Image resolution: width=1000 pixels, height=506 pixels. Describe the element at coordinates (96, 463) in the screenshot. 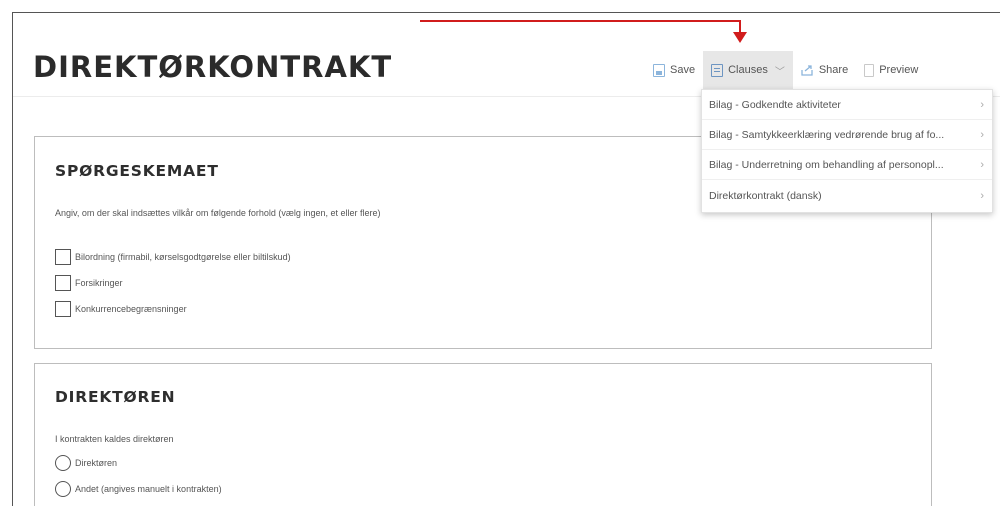

I see `option-label: Direktøren` at that location.